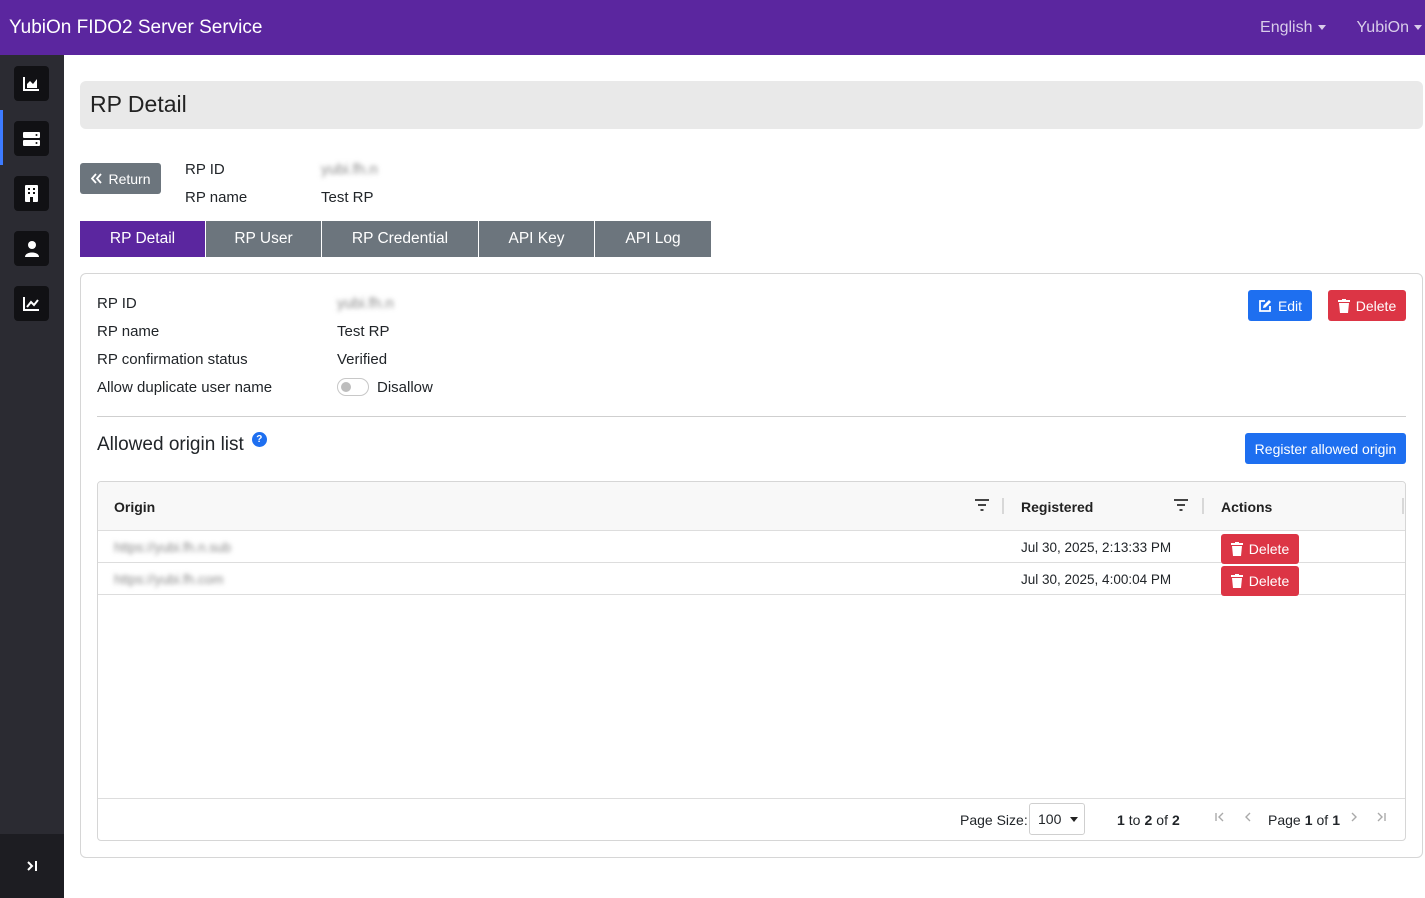 This screenshot has height=898, width=1425. I want to click on page-title: RP Detail, so click(138, 104).